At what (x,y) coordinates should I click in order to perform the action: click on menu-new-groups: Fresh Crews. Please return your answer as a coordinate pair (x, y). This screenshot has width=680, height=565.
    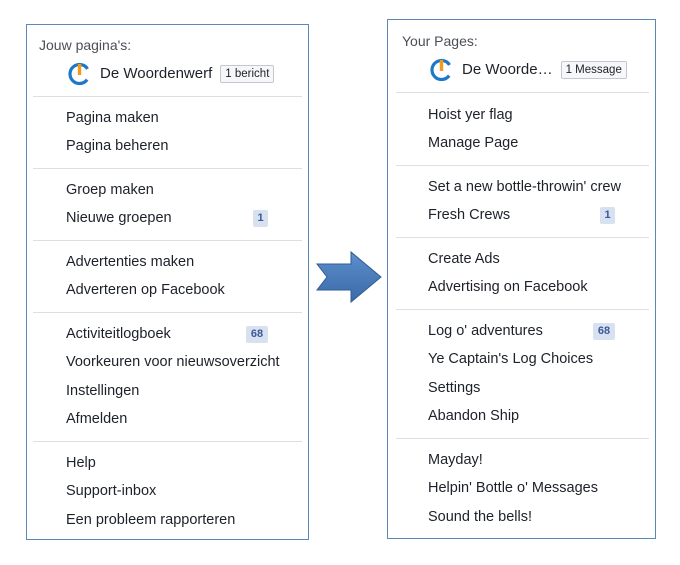
    Looking at the image, I should click on (469, 215).